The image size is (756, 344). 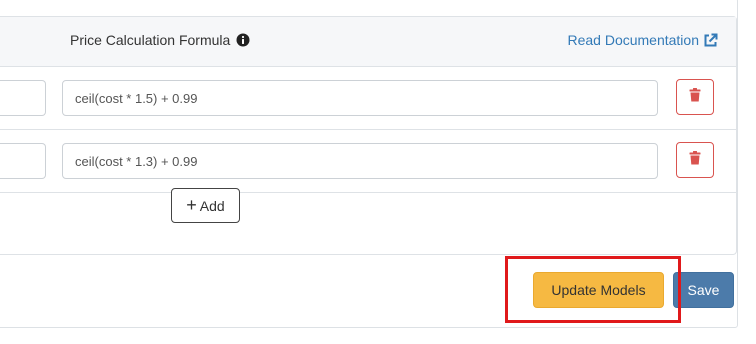 I want to click on add-button-label: Add, so click(x=212, y=205).